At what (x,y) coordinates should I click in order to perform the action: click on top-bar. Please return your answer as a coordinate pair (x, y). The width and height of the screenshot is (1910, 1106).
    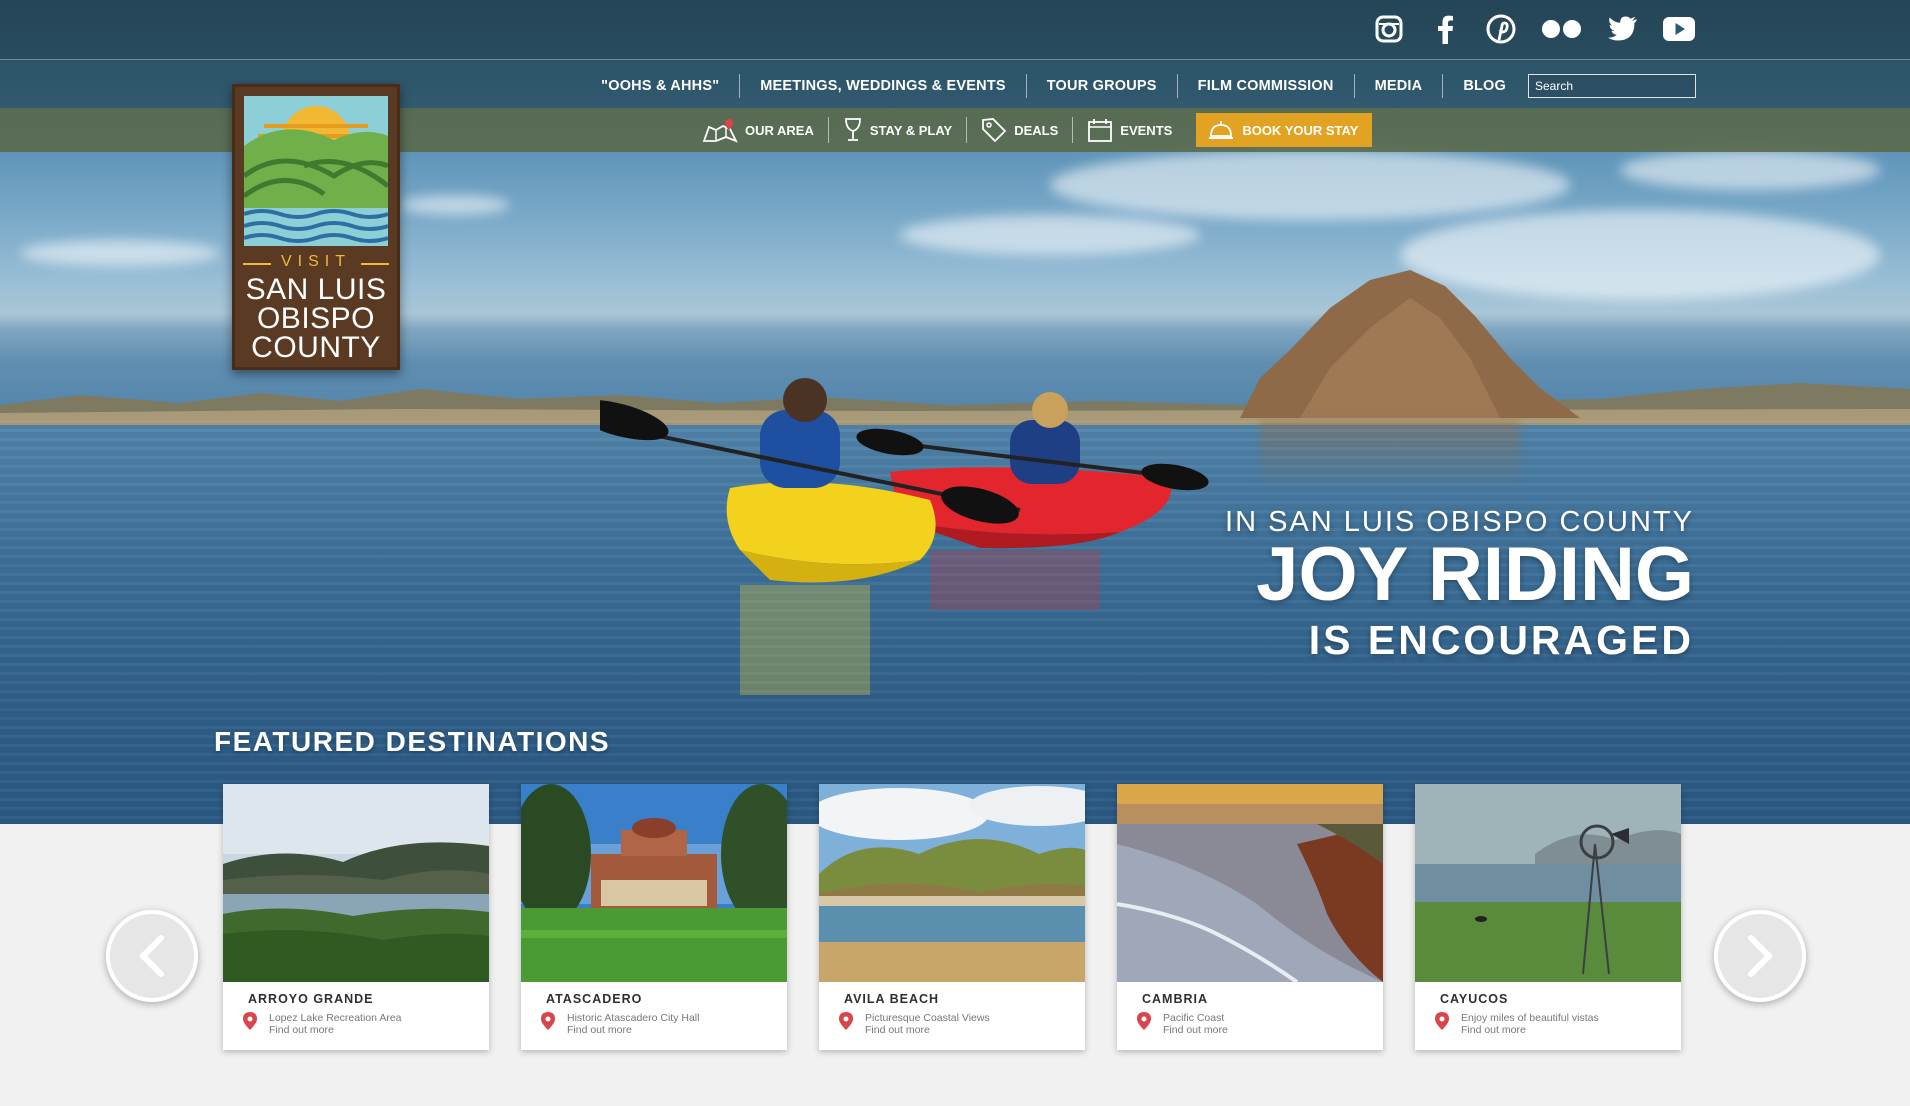
    Looking at the image, I should click on (955, 30).